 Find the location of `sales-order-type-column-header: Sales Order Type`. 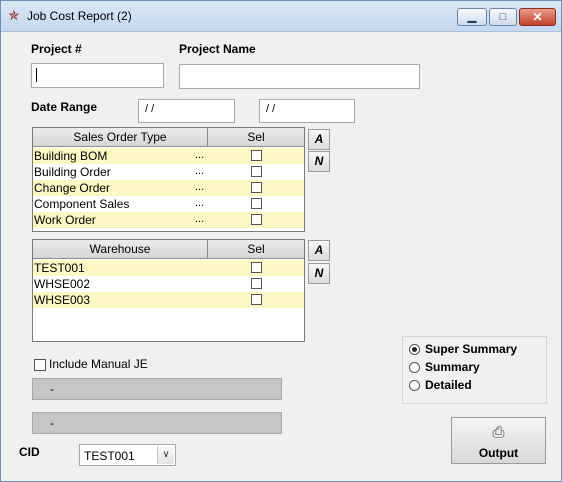

sales-order-type-column-header: Sales Order Type is located at coordinates (120, 137).